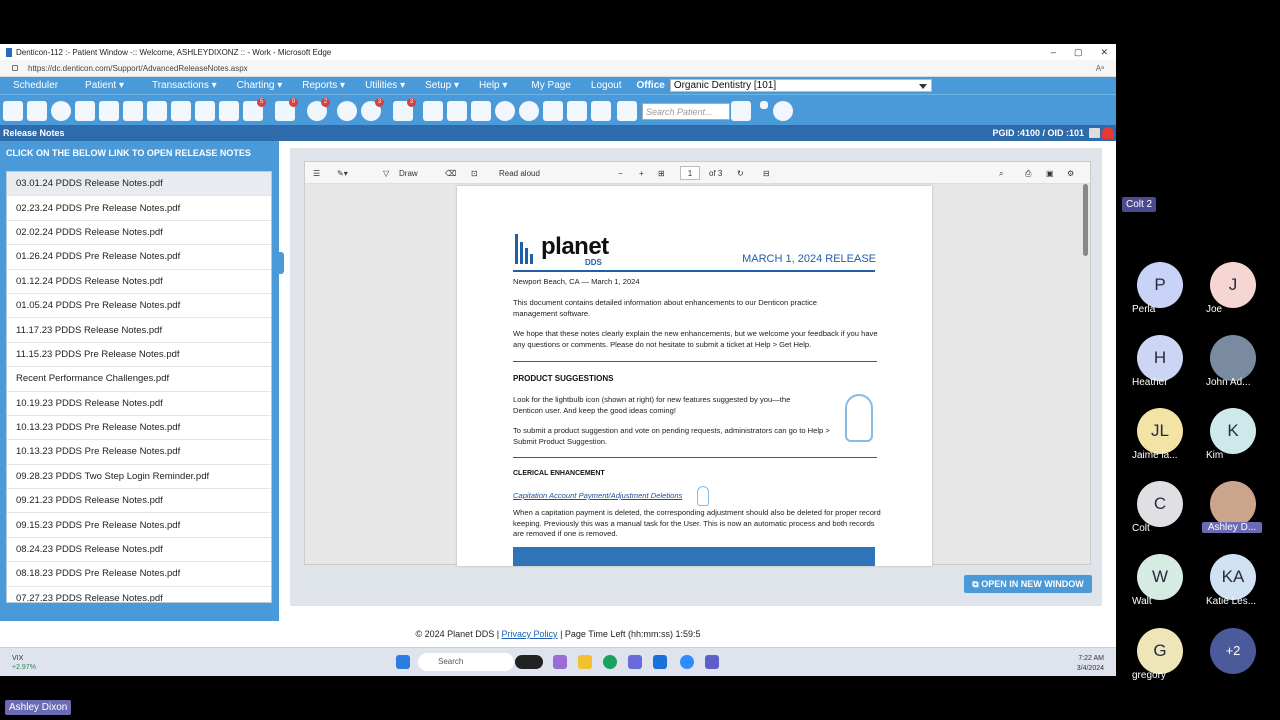 The image size is (1280, 720). What do you see at coordinates (741, 111) in the screenshot?
I see `person-search-icon` at bounding box center [741, 111].